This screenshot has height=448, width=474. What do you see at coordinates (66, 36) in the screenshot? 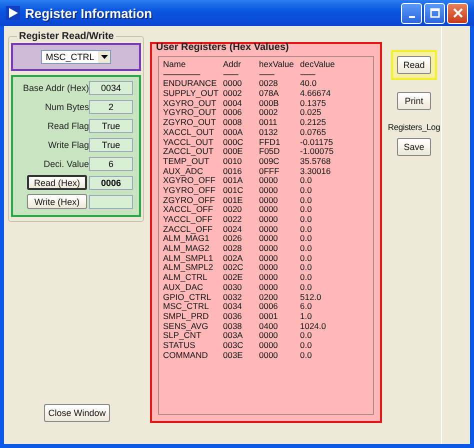
I see `group-title: Register Read/Write` at bounding box center [66, 36].